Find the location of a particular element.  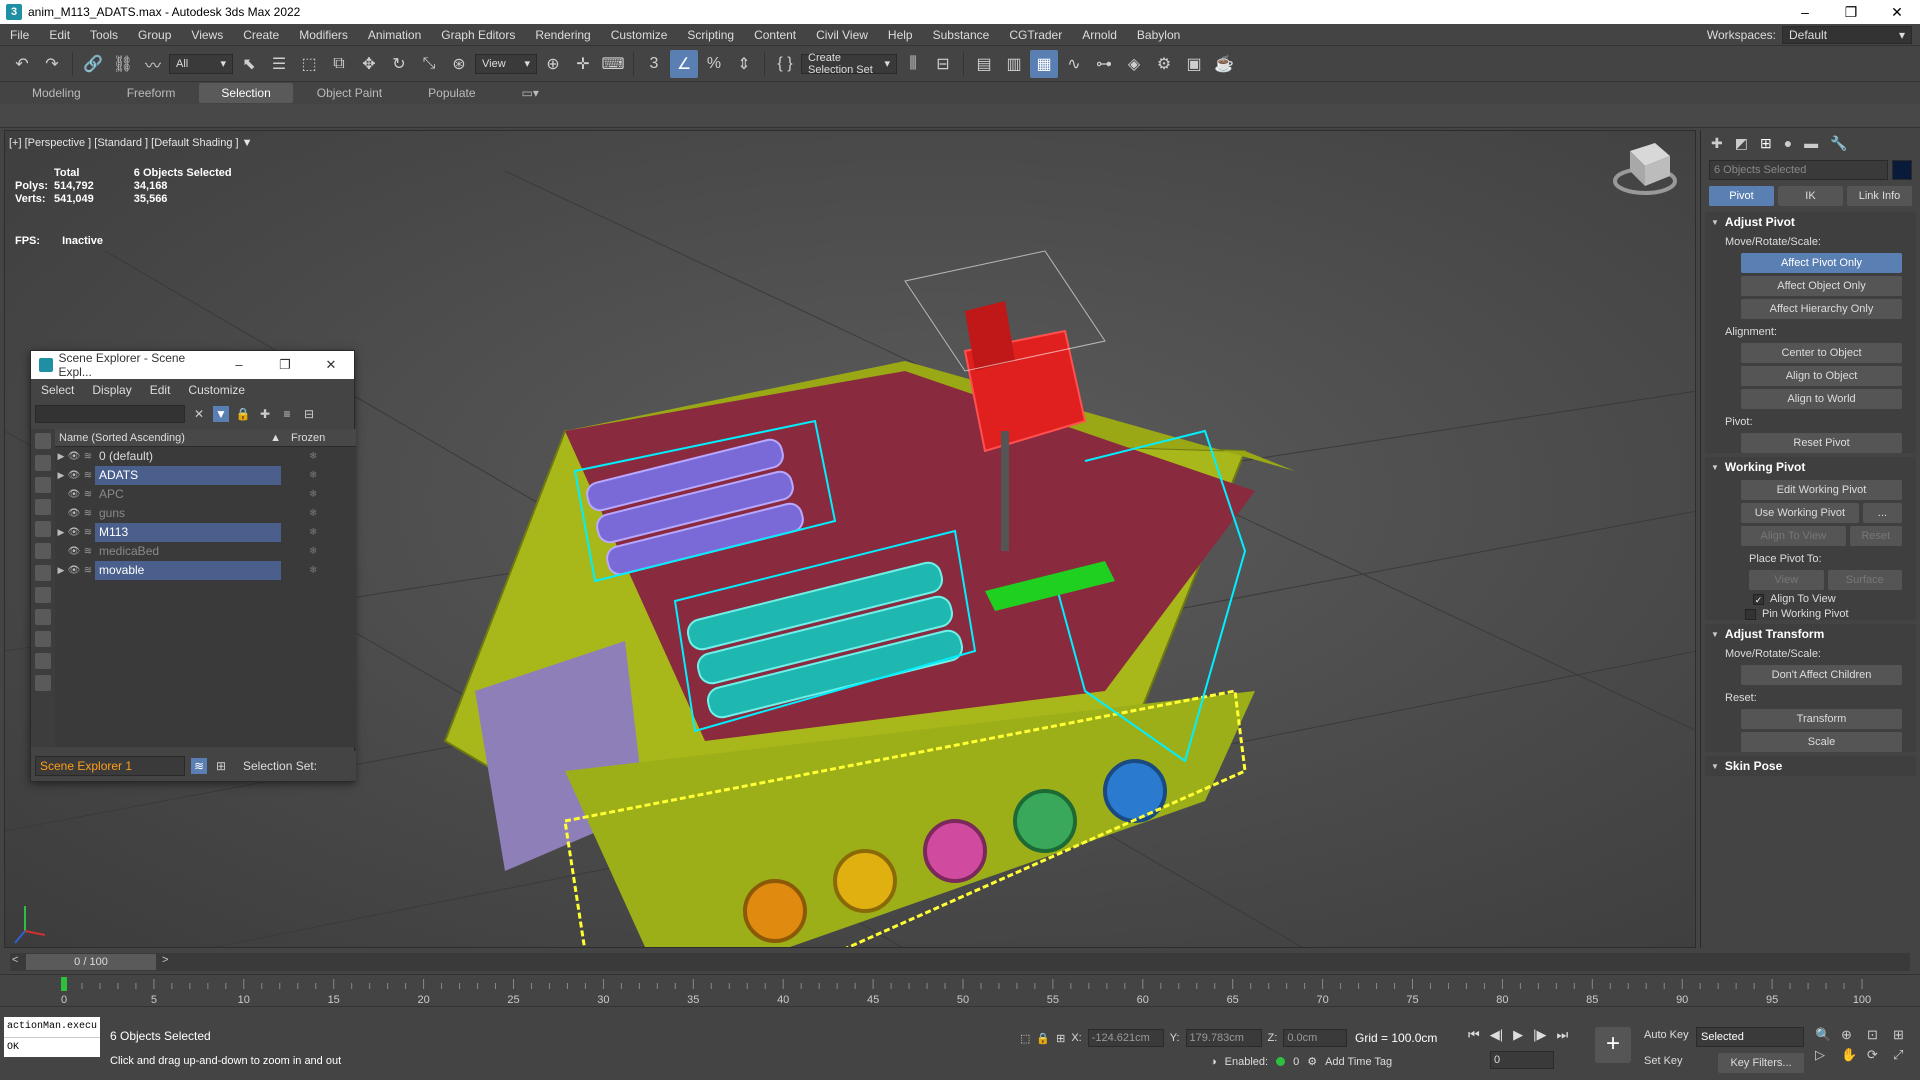

tab-populate: Populate is located at coordinates (451, 93).